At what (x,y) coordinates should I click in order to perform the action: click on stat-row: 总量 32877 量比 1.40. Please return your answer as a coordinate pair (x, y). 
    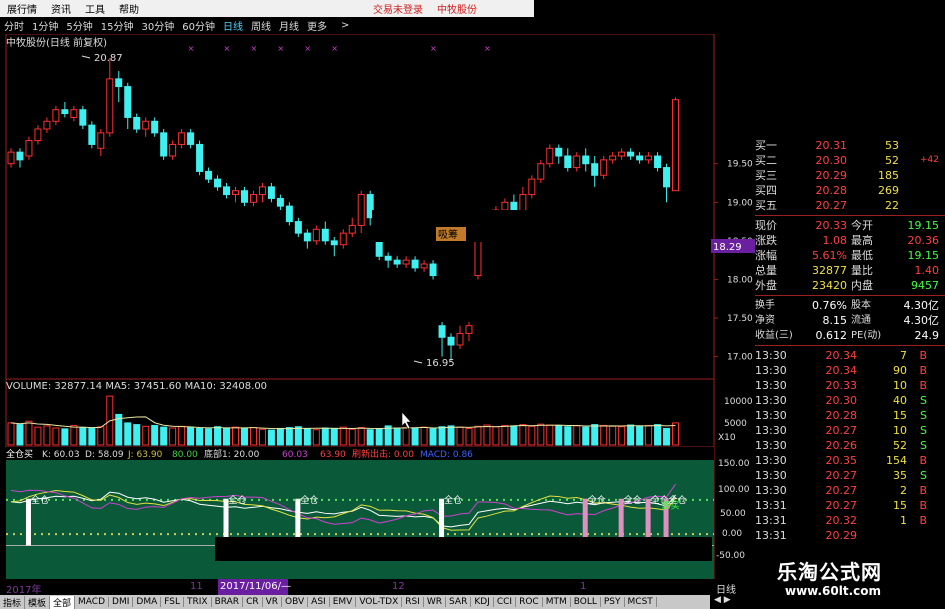
    Looking at the image, I should click on (850, 270).